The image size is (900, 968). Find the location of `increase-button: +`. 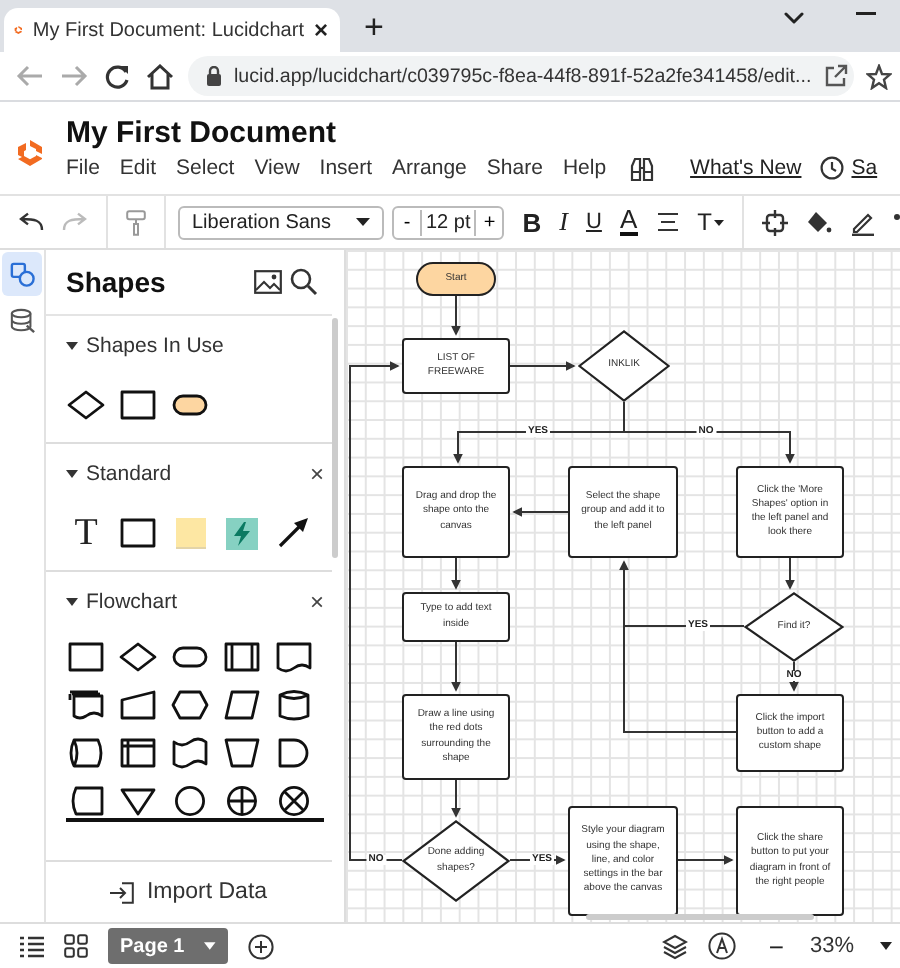

increase-button: + is located at coordinates (489, 222).